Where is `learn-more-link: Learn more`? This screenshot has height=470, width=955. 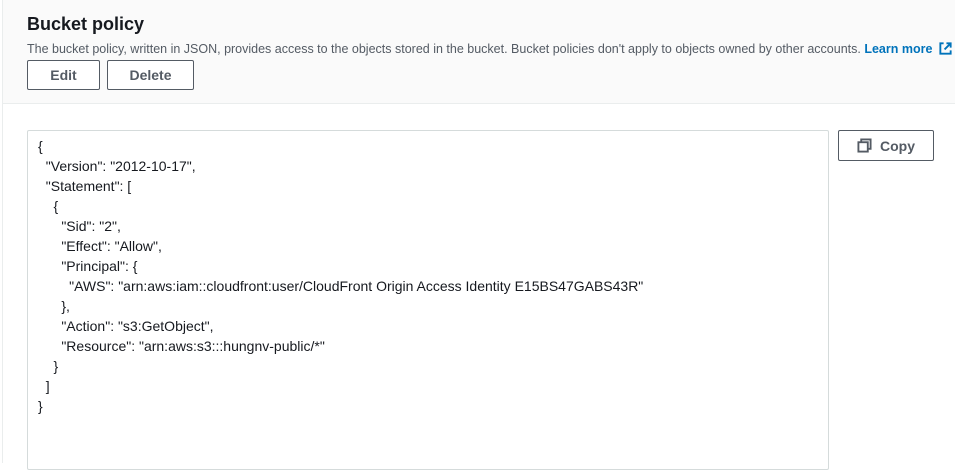
learn-more-link: Learn more is located at coordinates (908, 49).